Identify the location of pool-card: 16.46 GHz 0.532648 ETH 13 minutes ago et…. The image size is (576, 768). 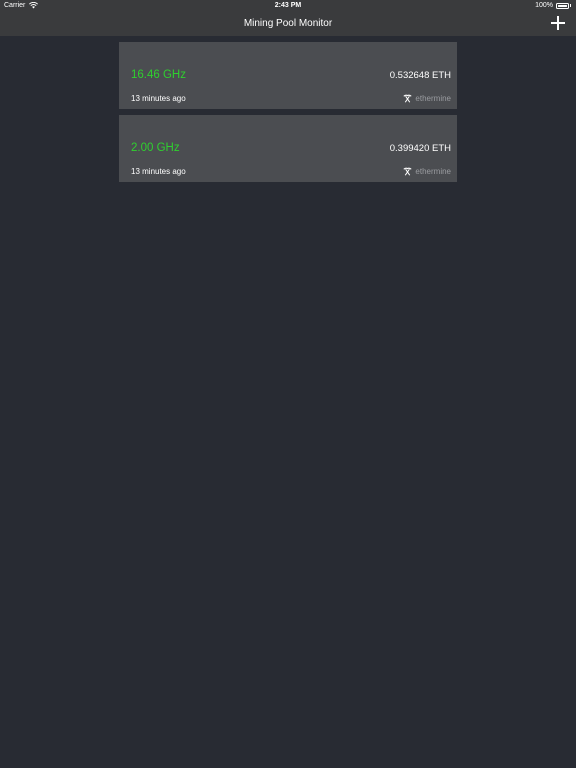
(288, 75).